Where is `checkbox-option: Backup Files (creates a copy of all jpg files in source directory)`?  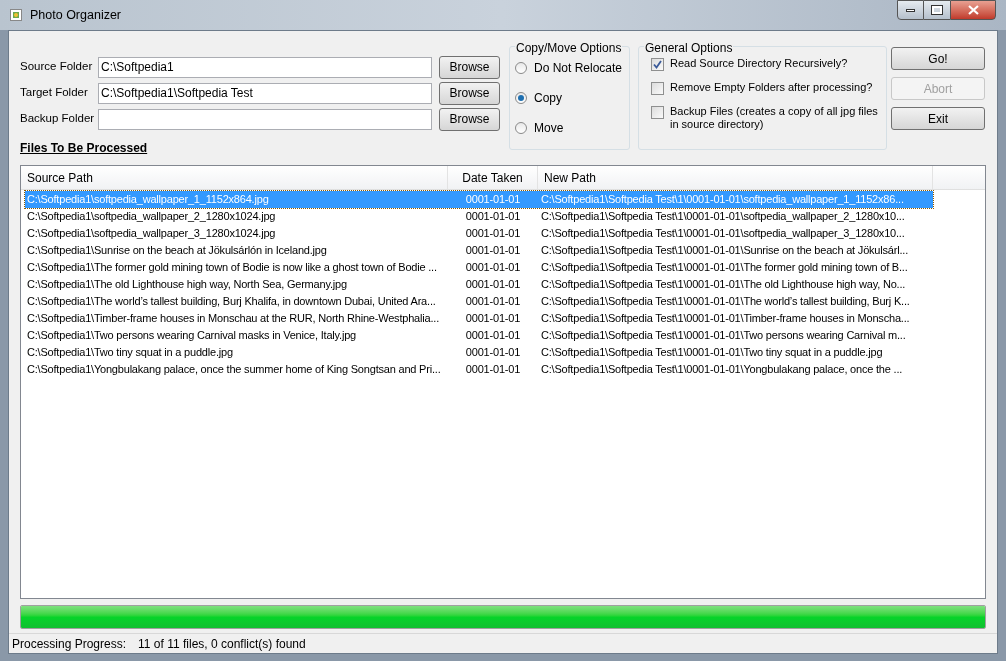
checkbox-option: Backup Files (creates a copy of all jpg files in source directory) is located at coordinates (768, 118).